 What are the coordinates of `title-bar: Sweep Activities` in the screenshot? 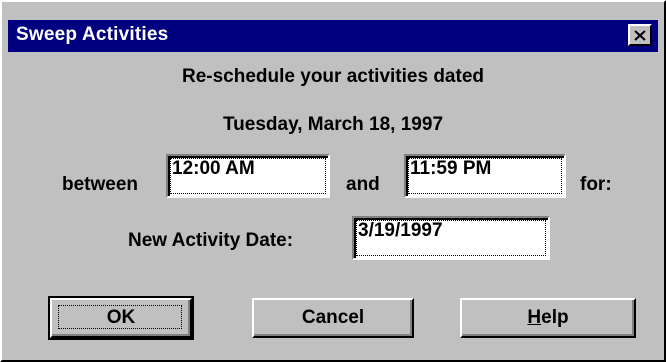 It's located at (333, 36).